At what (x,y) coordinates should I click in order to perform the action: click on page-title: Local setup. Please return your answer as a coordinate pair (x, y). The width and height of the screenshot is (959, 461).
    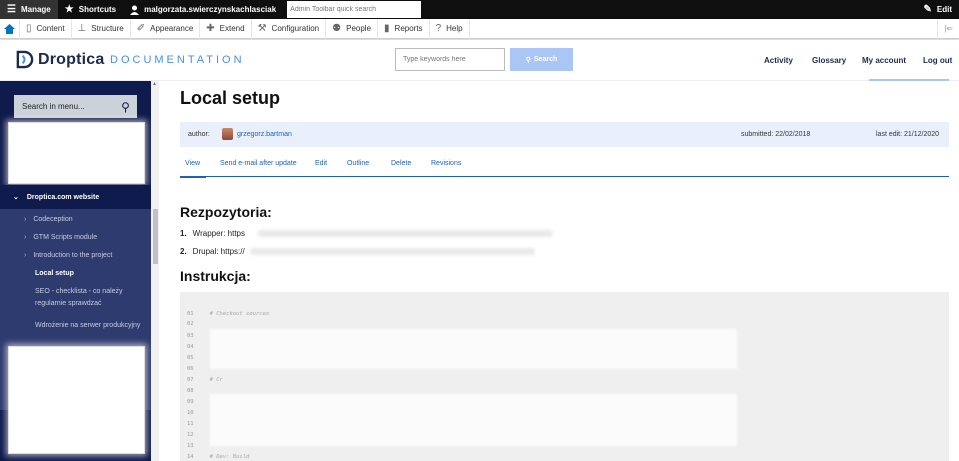
    Looking at the image, I should click on (230, 98).